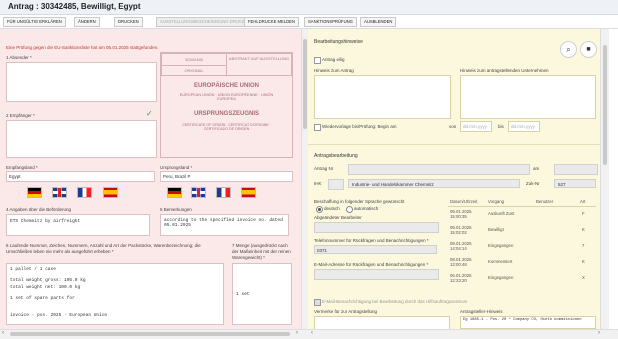 This screenshot has height=339, width=618. Describe the element at coordinates (81, 139) in the screenshot. I see `recipient-field` at that location.